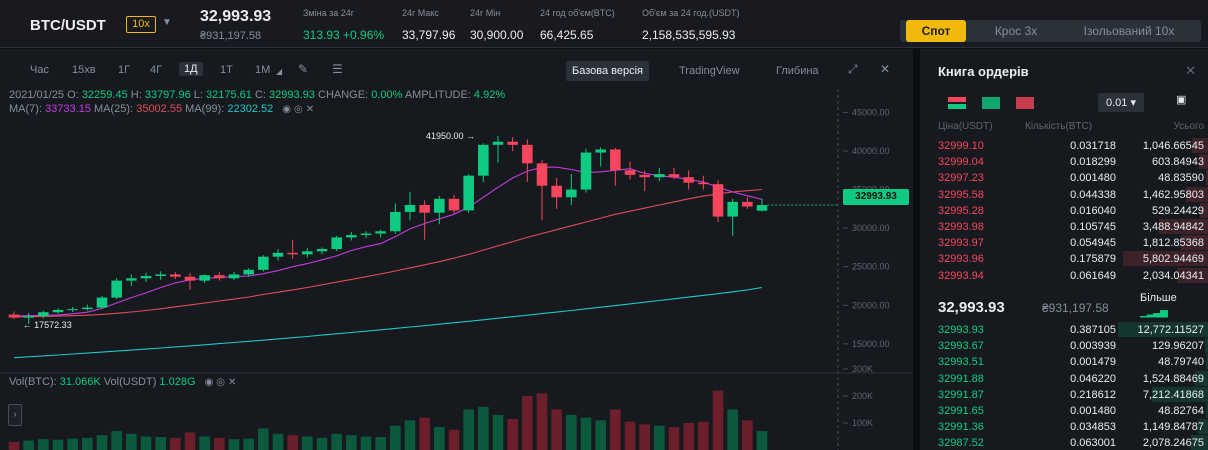 This screenshot has width=1208, height=450. What do you see at coordinates (1129, 31) in the screenshot?
I see `tab-isolated: Ізольований 10х` at bounding box center [1129, 31].